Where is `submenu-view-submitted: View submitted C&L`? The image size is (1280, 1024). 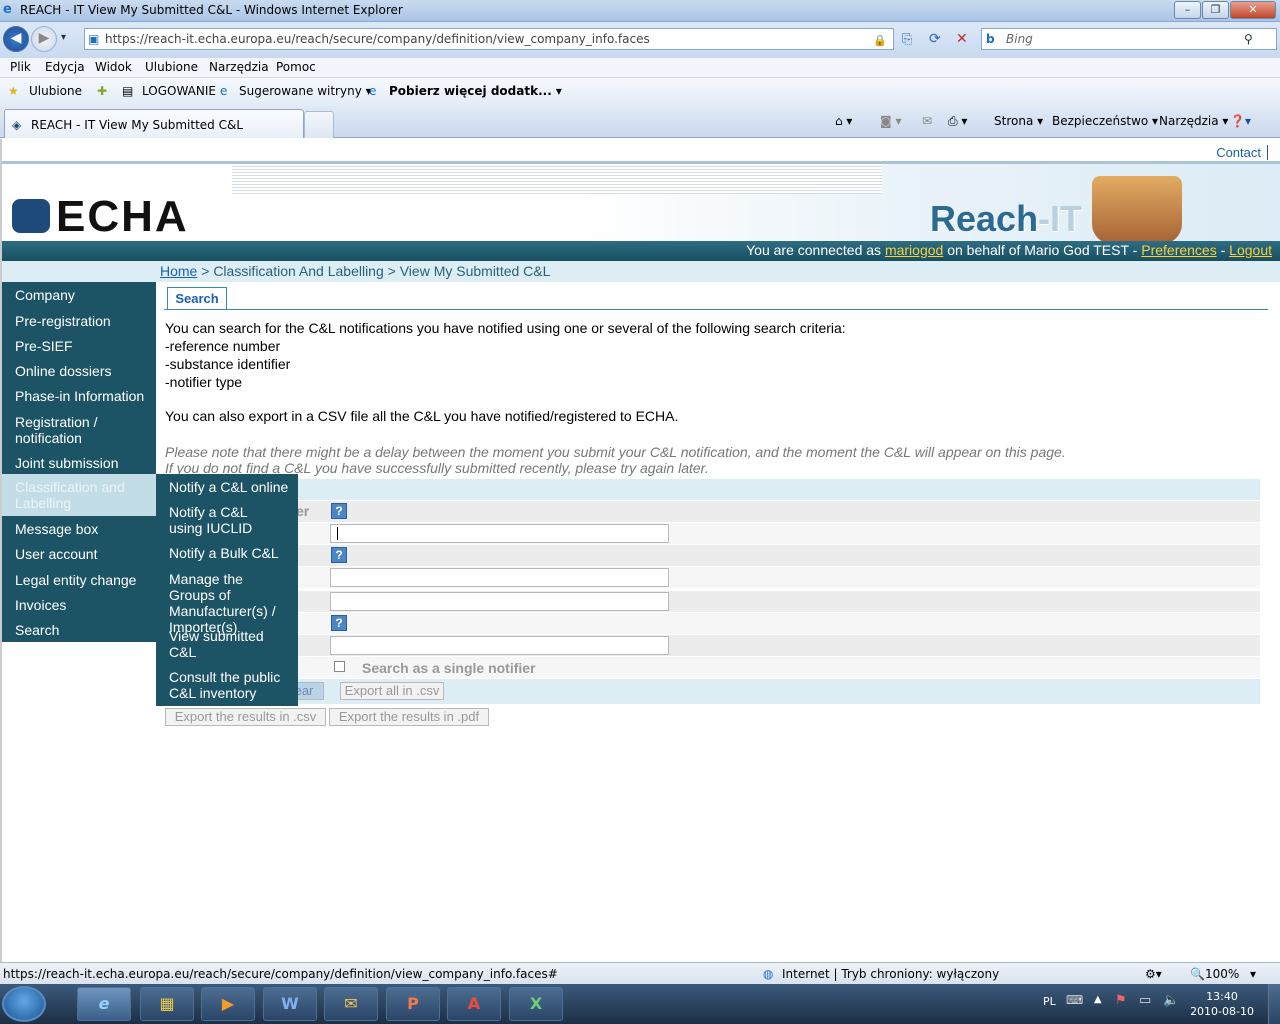 submenu-view-submitted: View submitted C&L is located at coordinates (212, 644).